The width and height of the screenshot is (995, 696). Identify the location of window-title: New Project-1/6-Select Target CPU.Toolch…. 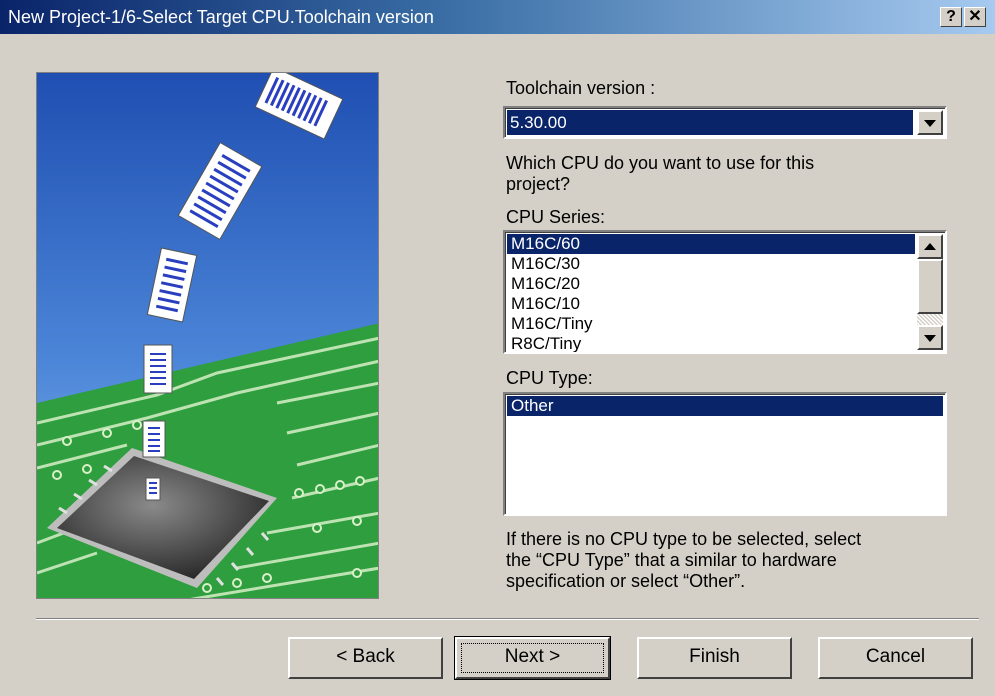
(221, 17).